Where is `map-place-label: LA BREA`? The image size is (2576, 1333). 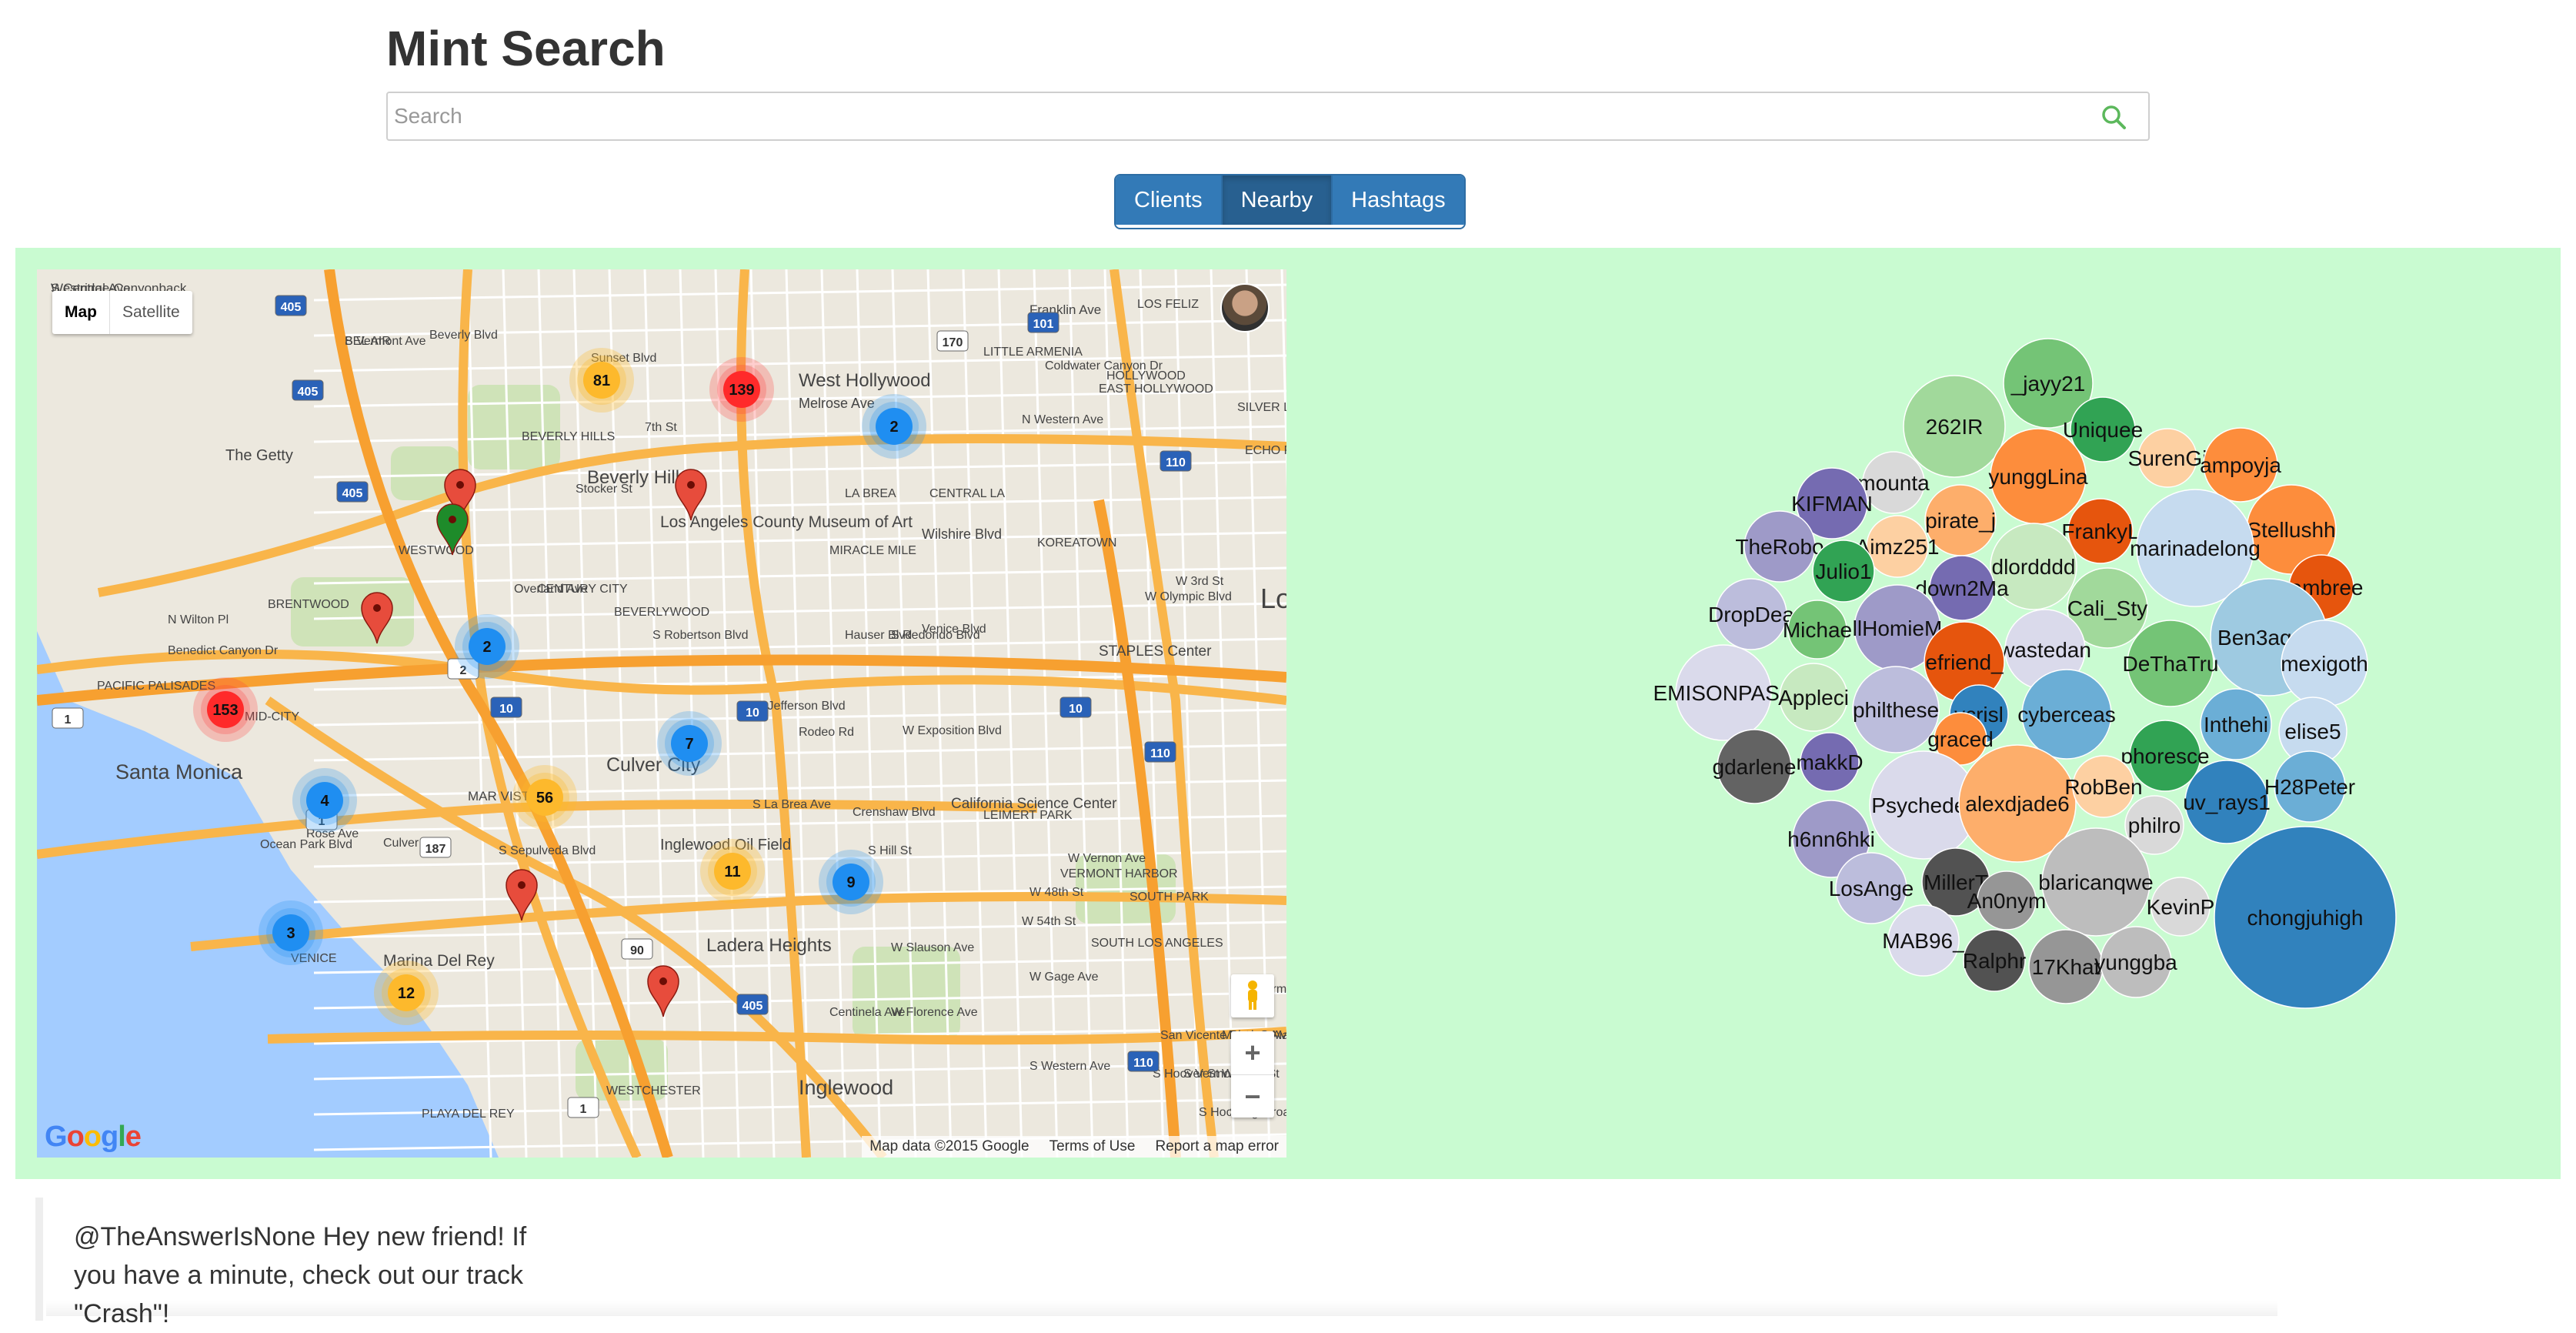 map-place-label: LA BREA is located at coordinates (871, 493).